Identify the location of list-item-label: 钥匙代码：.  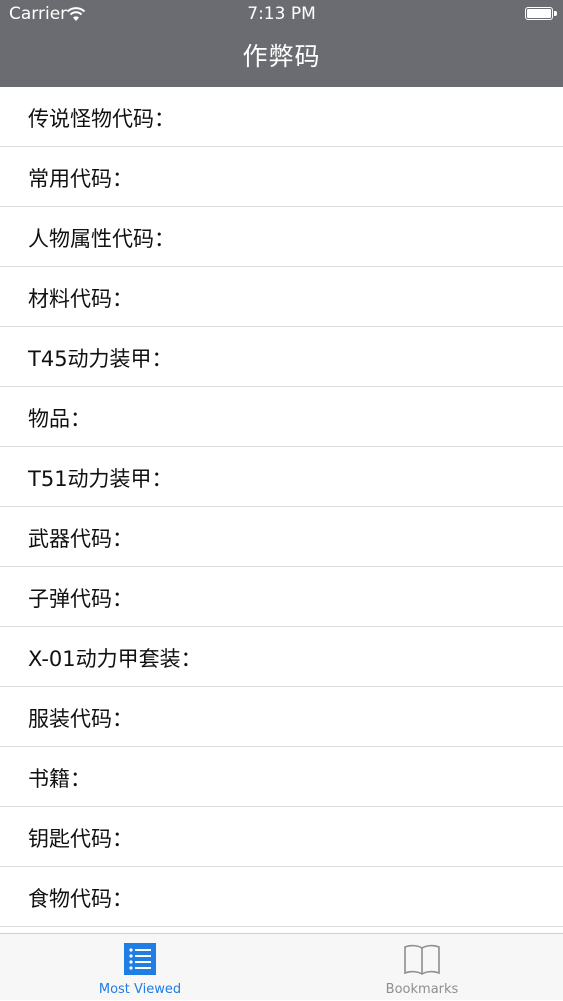
(80, 839).